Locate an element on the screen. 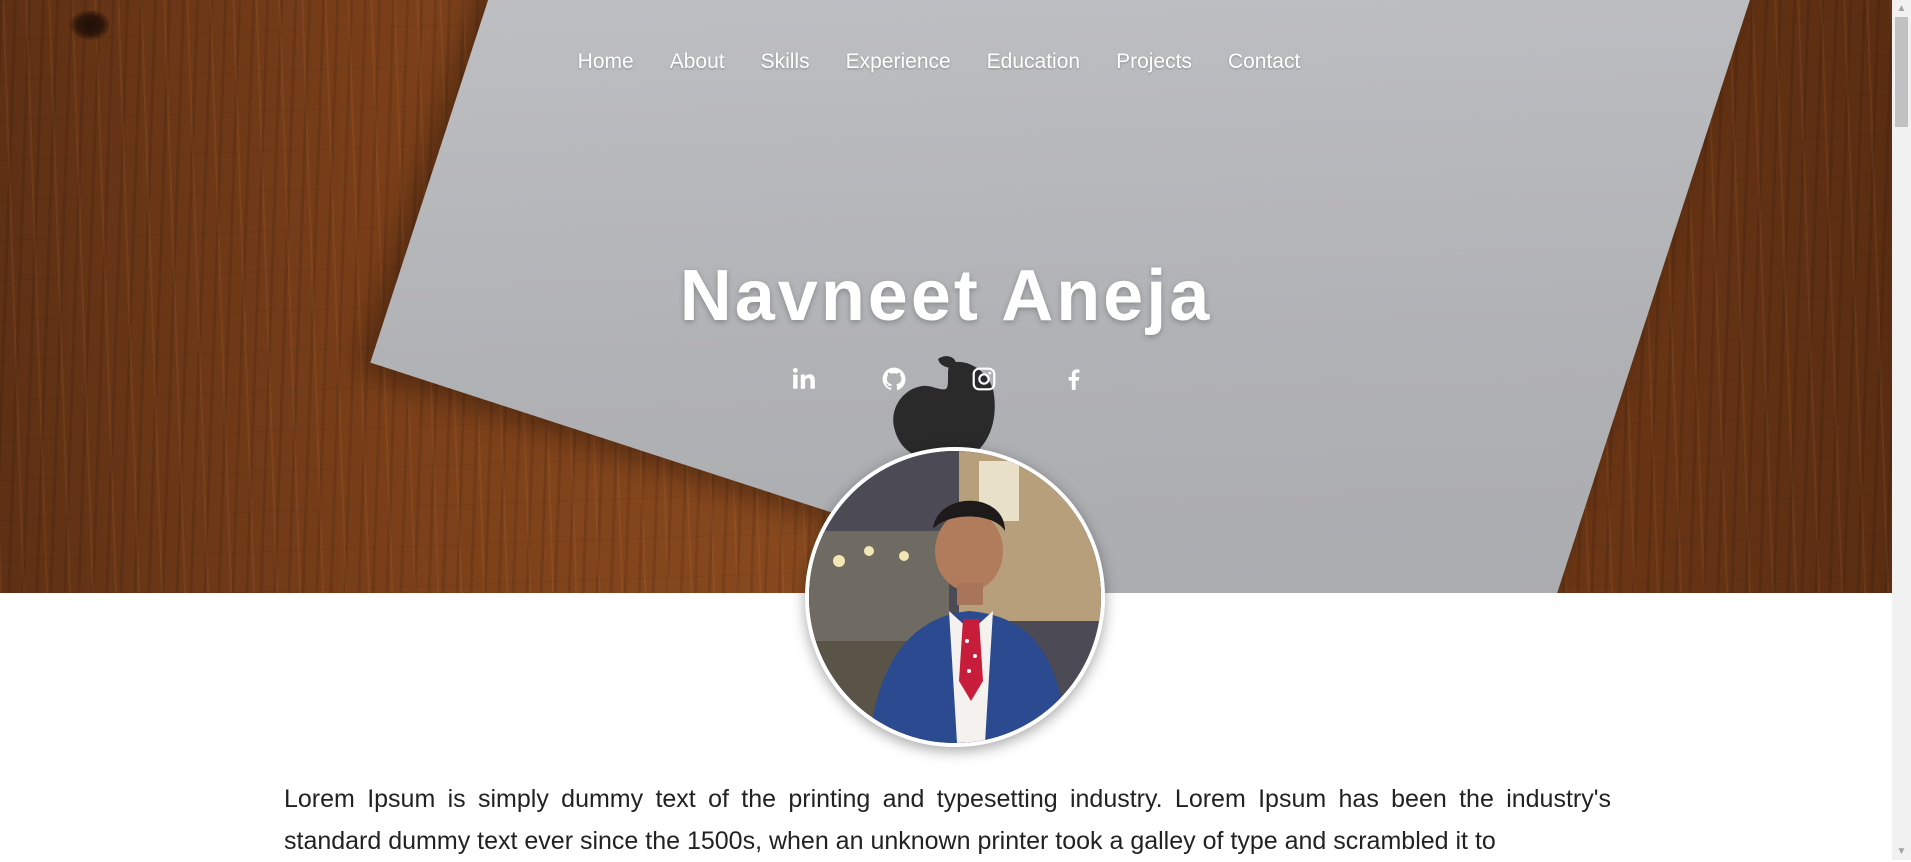 The height and width of the screenshot is (862, 1911). github-link is located at coordinates (894, 379).